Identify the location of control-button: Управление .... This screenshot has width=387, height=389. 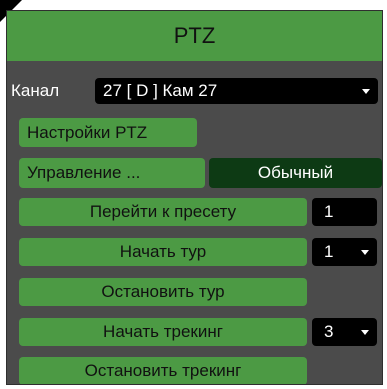
(112, 173).